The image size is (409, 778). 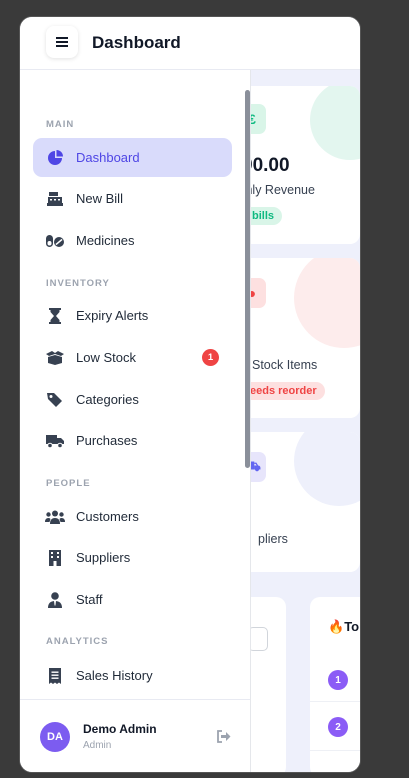 What do you see at coordinates (107, 399) in the screenshot?
I see `sidebar-item-label: Categories` at bounding box center [107, 399].